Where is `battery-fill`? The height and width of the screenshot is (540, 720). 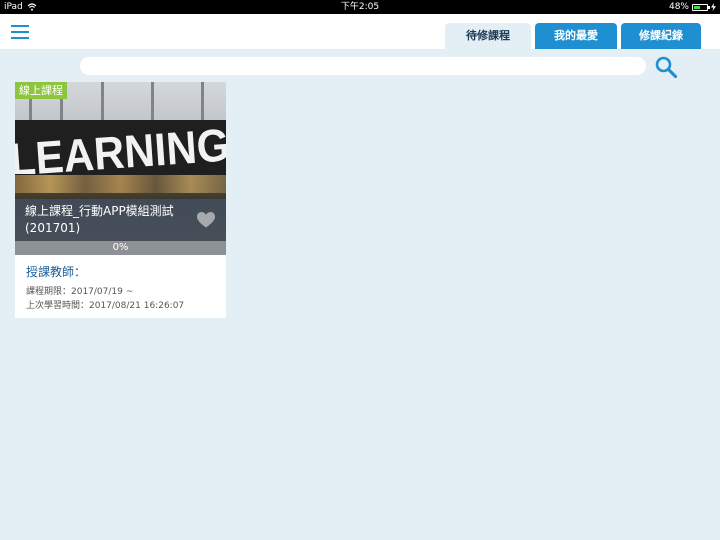 battery-fill is located at coordinates (697, 7).